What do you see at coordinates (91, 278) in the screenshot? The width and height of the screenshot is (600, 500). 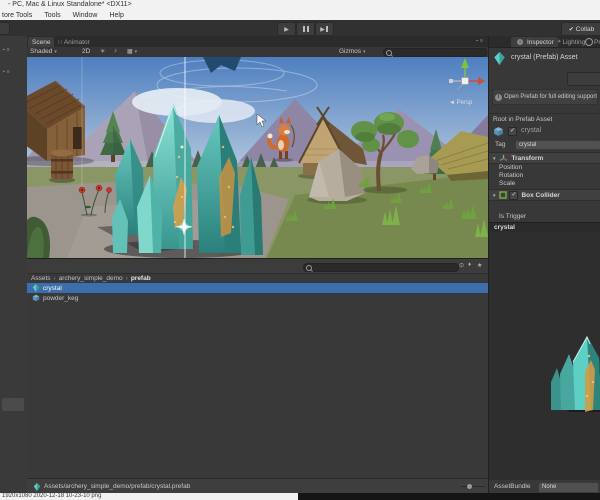 I see `breadcrumb-folder: archery_simple_demo` at bounding box center [91, 278].